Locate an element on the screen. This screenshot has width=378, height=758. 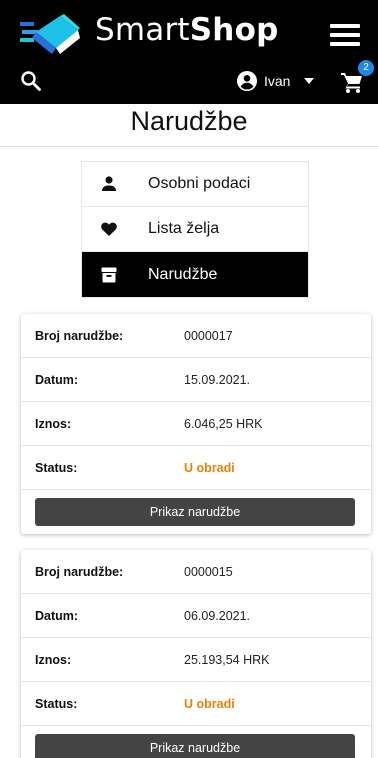
heart-icon is located at coordinates (109, 229).